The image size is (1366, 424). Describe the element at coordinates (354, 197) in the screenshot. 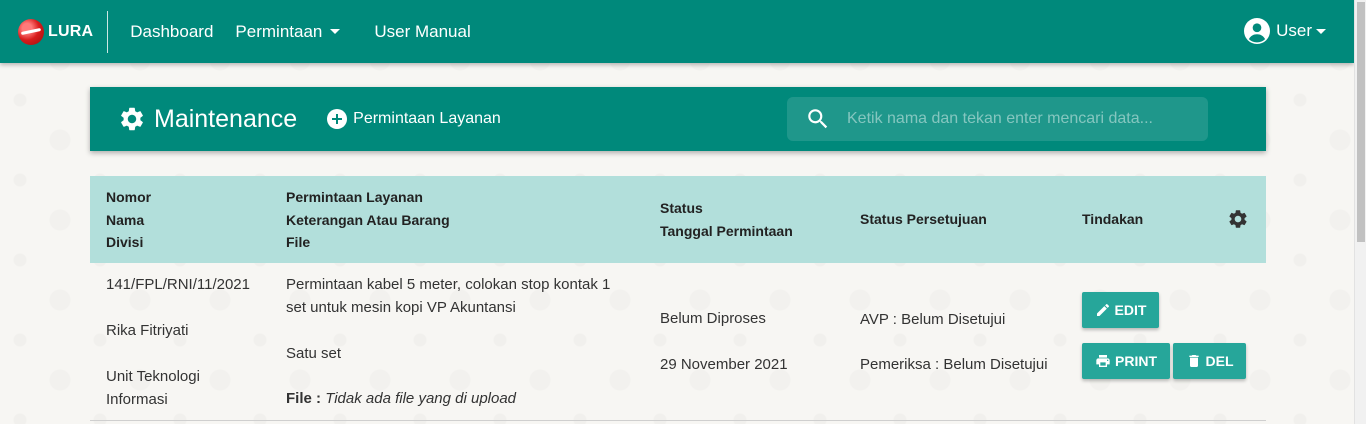

I see `header-permintaan: Permintaan Layanan` at that location.